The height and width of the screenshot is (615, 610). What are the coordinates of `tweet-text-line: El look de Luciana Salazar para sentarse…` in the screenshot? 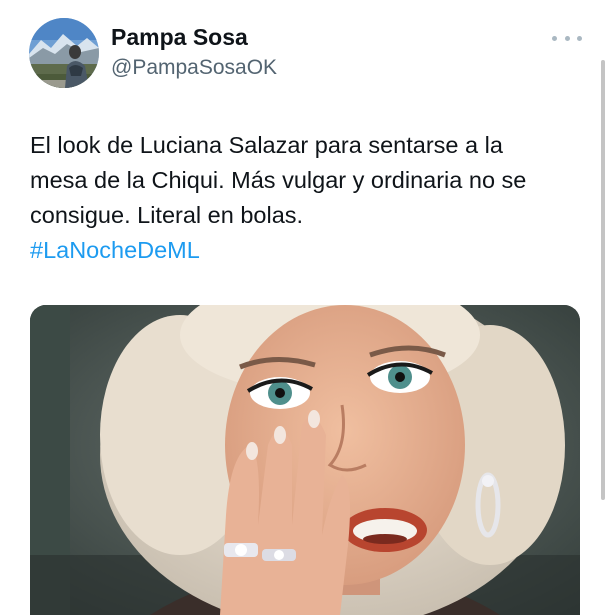 It's located at (266, 145).